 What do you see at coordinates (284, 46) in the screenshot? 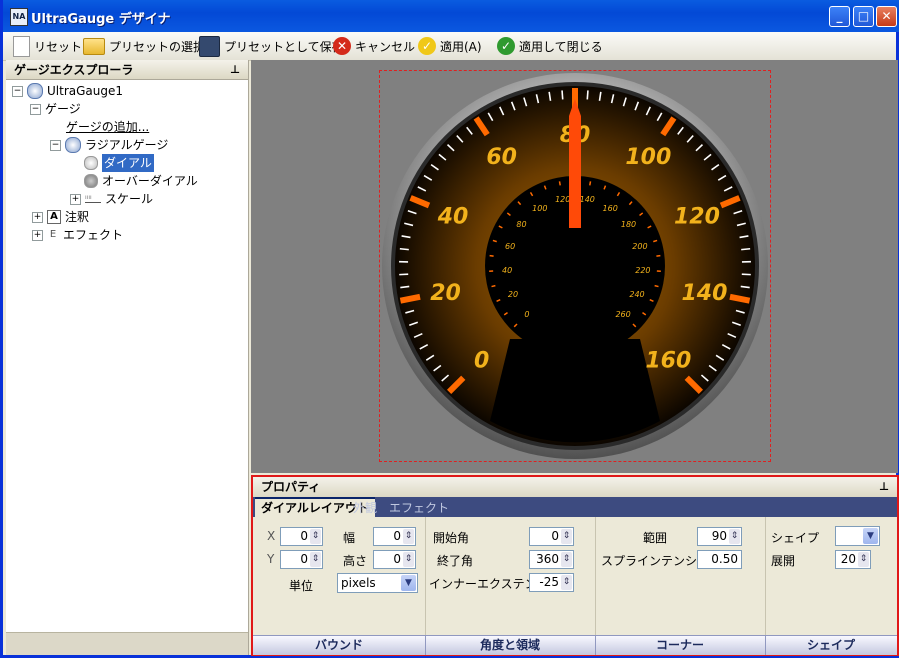
I see `save-preset-label: プリセットとして保存` at bounding box center [284, 46].